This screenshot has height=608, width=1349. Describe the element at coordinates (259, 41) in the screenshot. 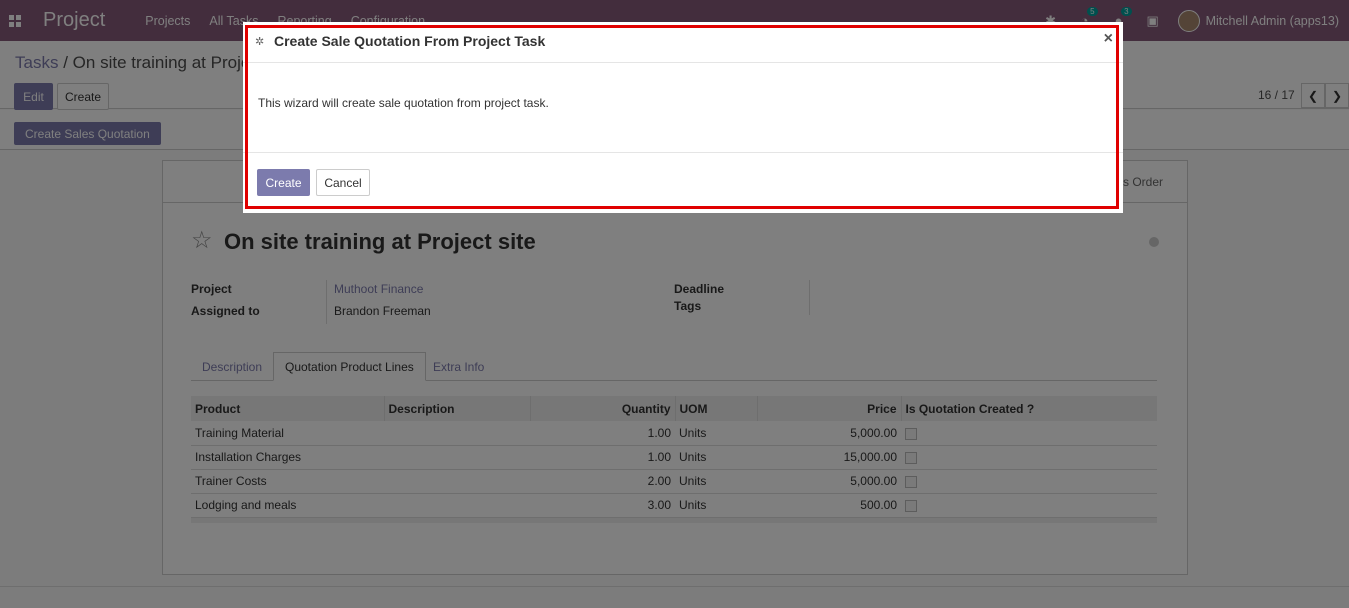

I see `debug-bug-icon: ✲` at that location.